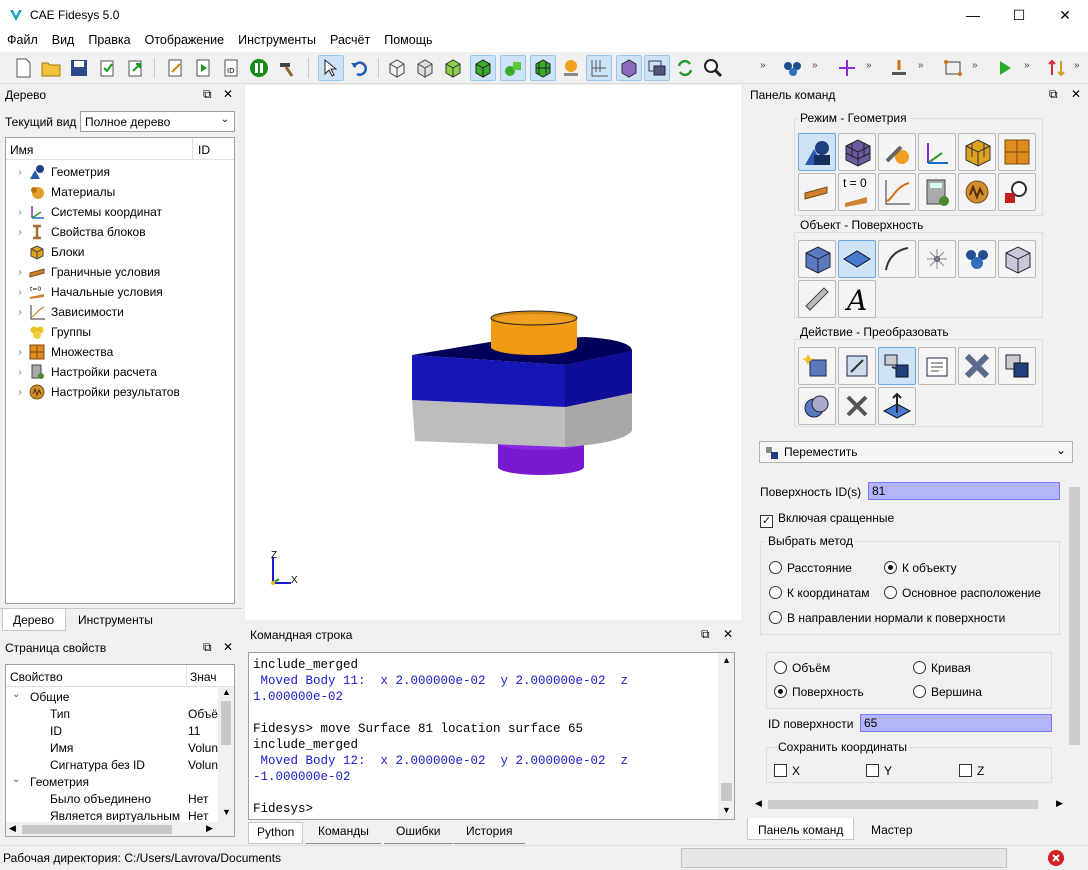 This screenshot has width=1088, height=870. Describe the element at coordinates (599, 68) in the screenshot. I see `grid-axes-icon` at that location.